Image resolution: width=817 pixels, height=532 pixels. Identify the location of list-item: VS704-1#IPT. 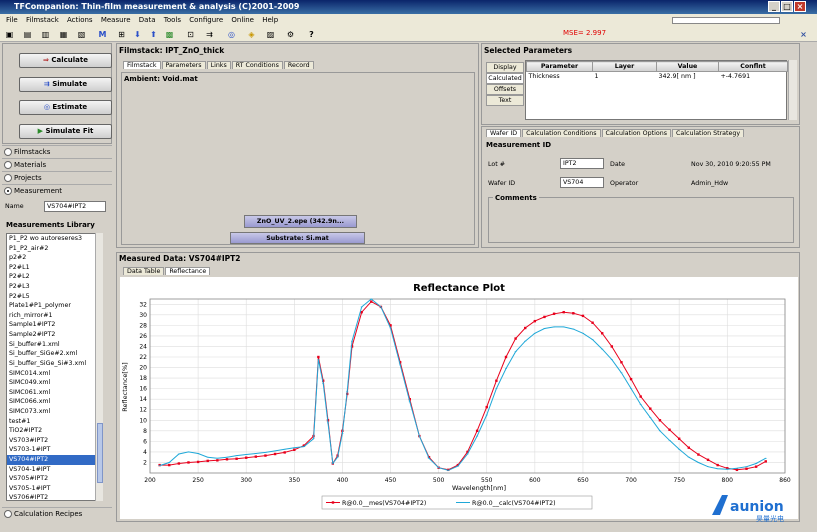
(54, 470).